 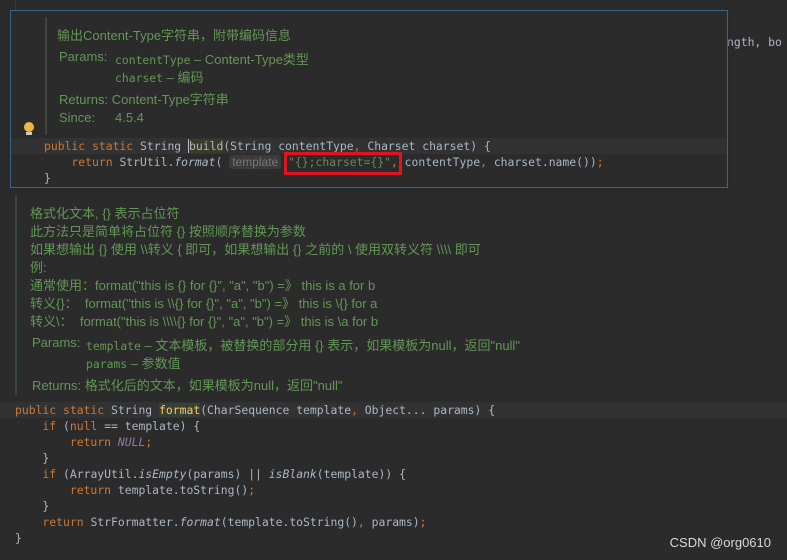 I want to click on param-item: contentType – Content-Type类型, so click(x=212, y=58).